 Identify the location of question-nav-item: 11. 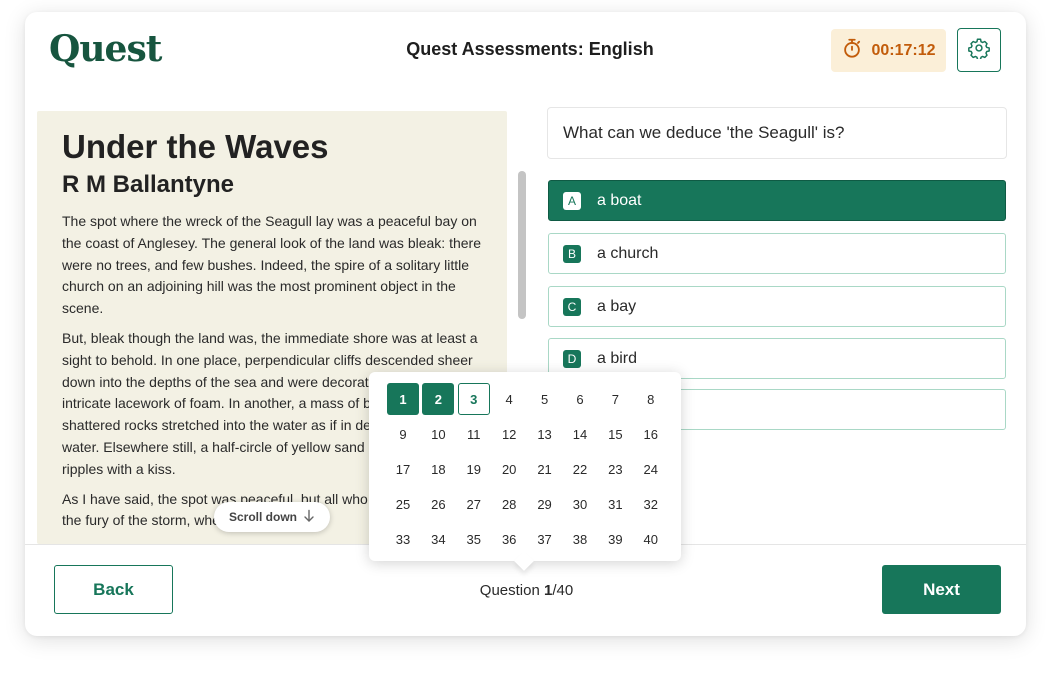
(474, 434).